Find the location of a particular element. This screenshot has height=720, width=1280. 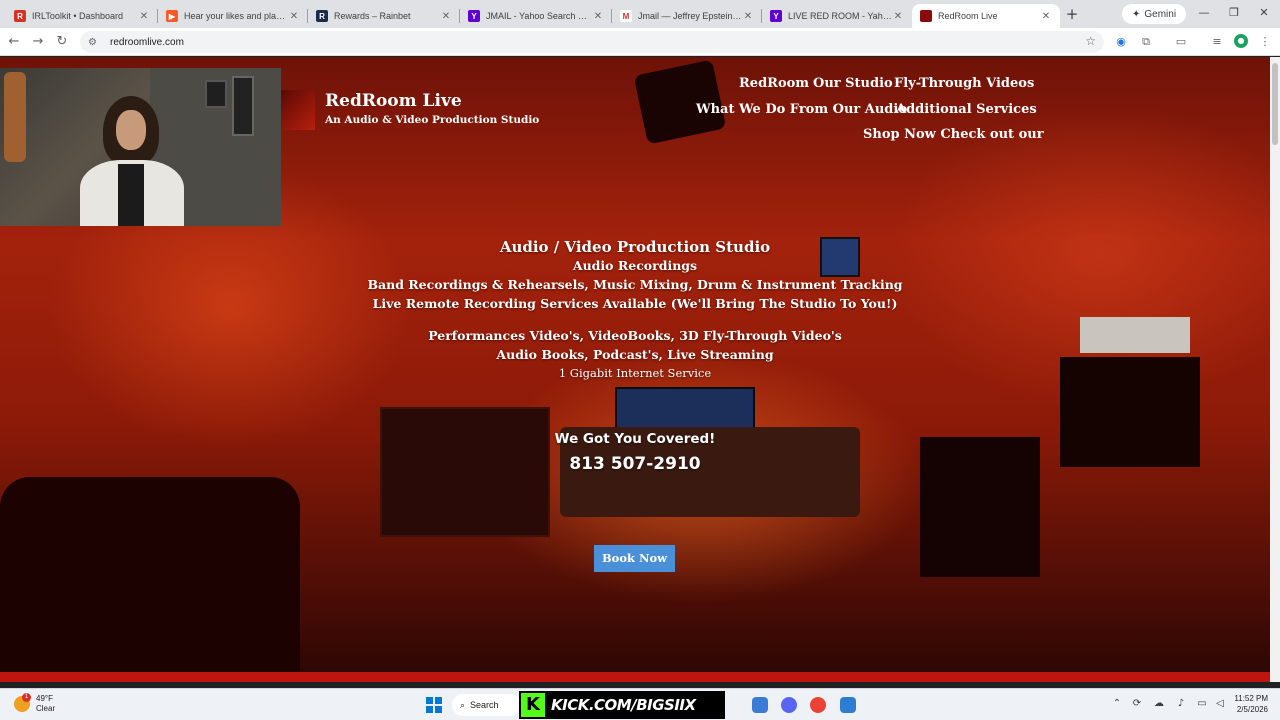

kick-url: KICK.COM/BIGSIIX is located at coordinates (623, 705).